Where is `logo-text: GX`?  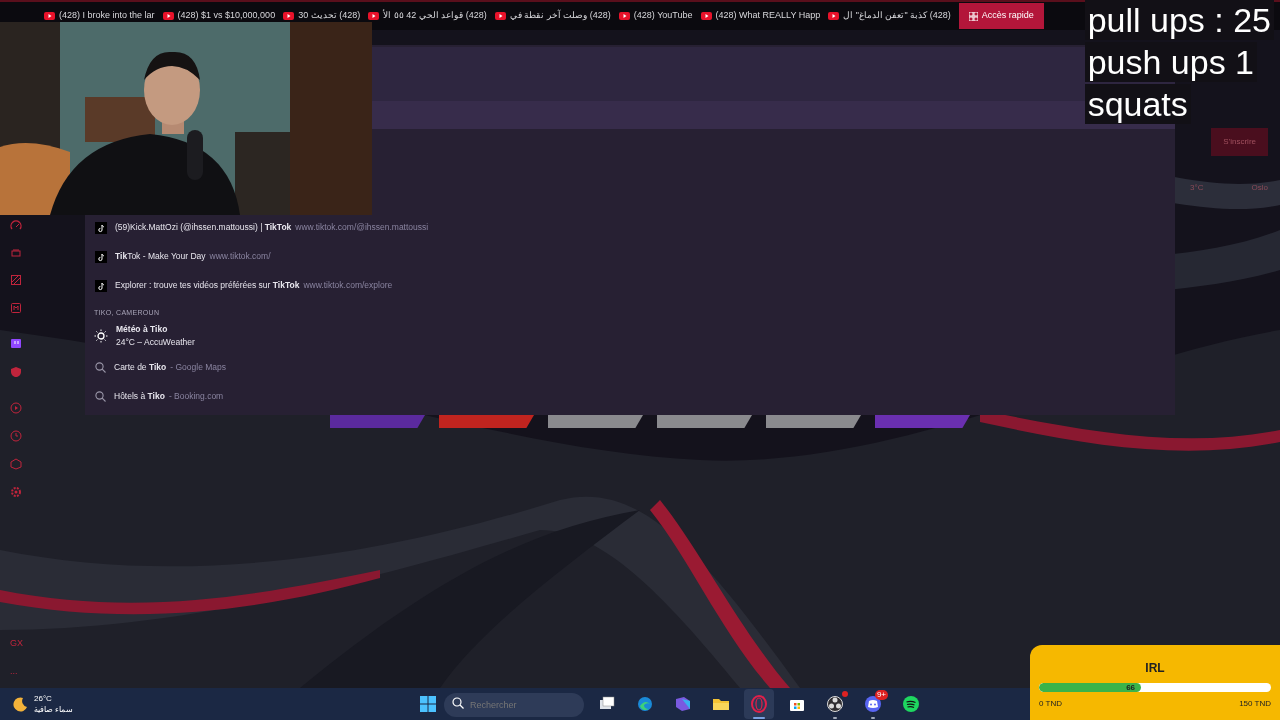
logo-text: GX is located at coordinates (16, 643).